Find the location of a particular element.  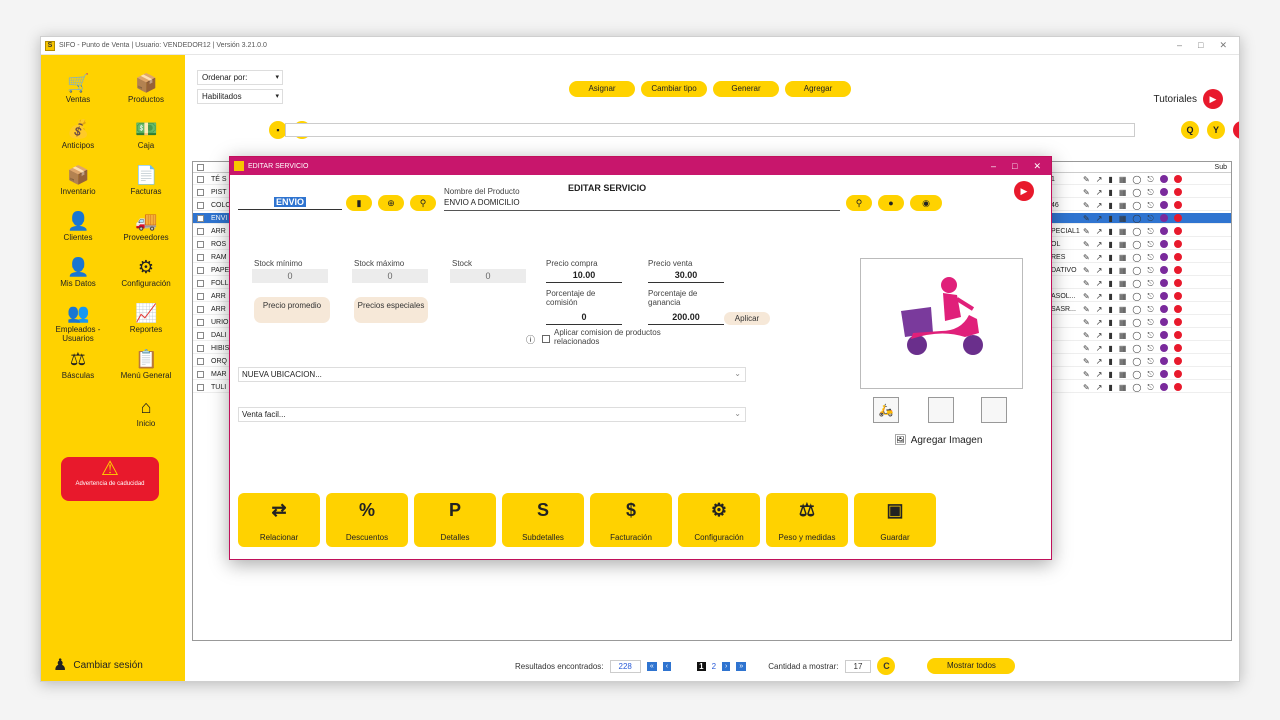

minimize-icon: – is located at coordinates (1179, 45).